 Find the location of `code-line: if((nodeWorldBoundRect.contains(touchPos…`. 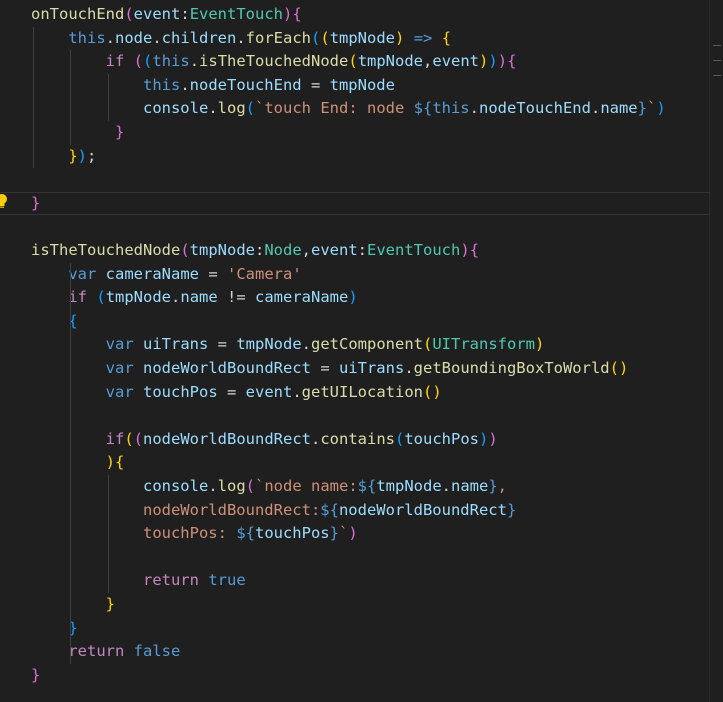

code-line: if((nodeWorldBoundRect.contains(touchPos… is located at coordinates (361, 440).